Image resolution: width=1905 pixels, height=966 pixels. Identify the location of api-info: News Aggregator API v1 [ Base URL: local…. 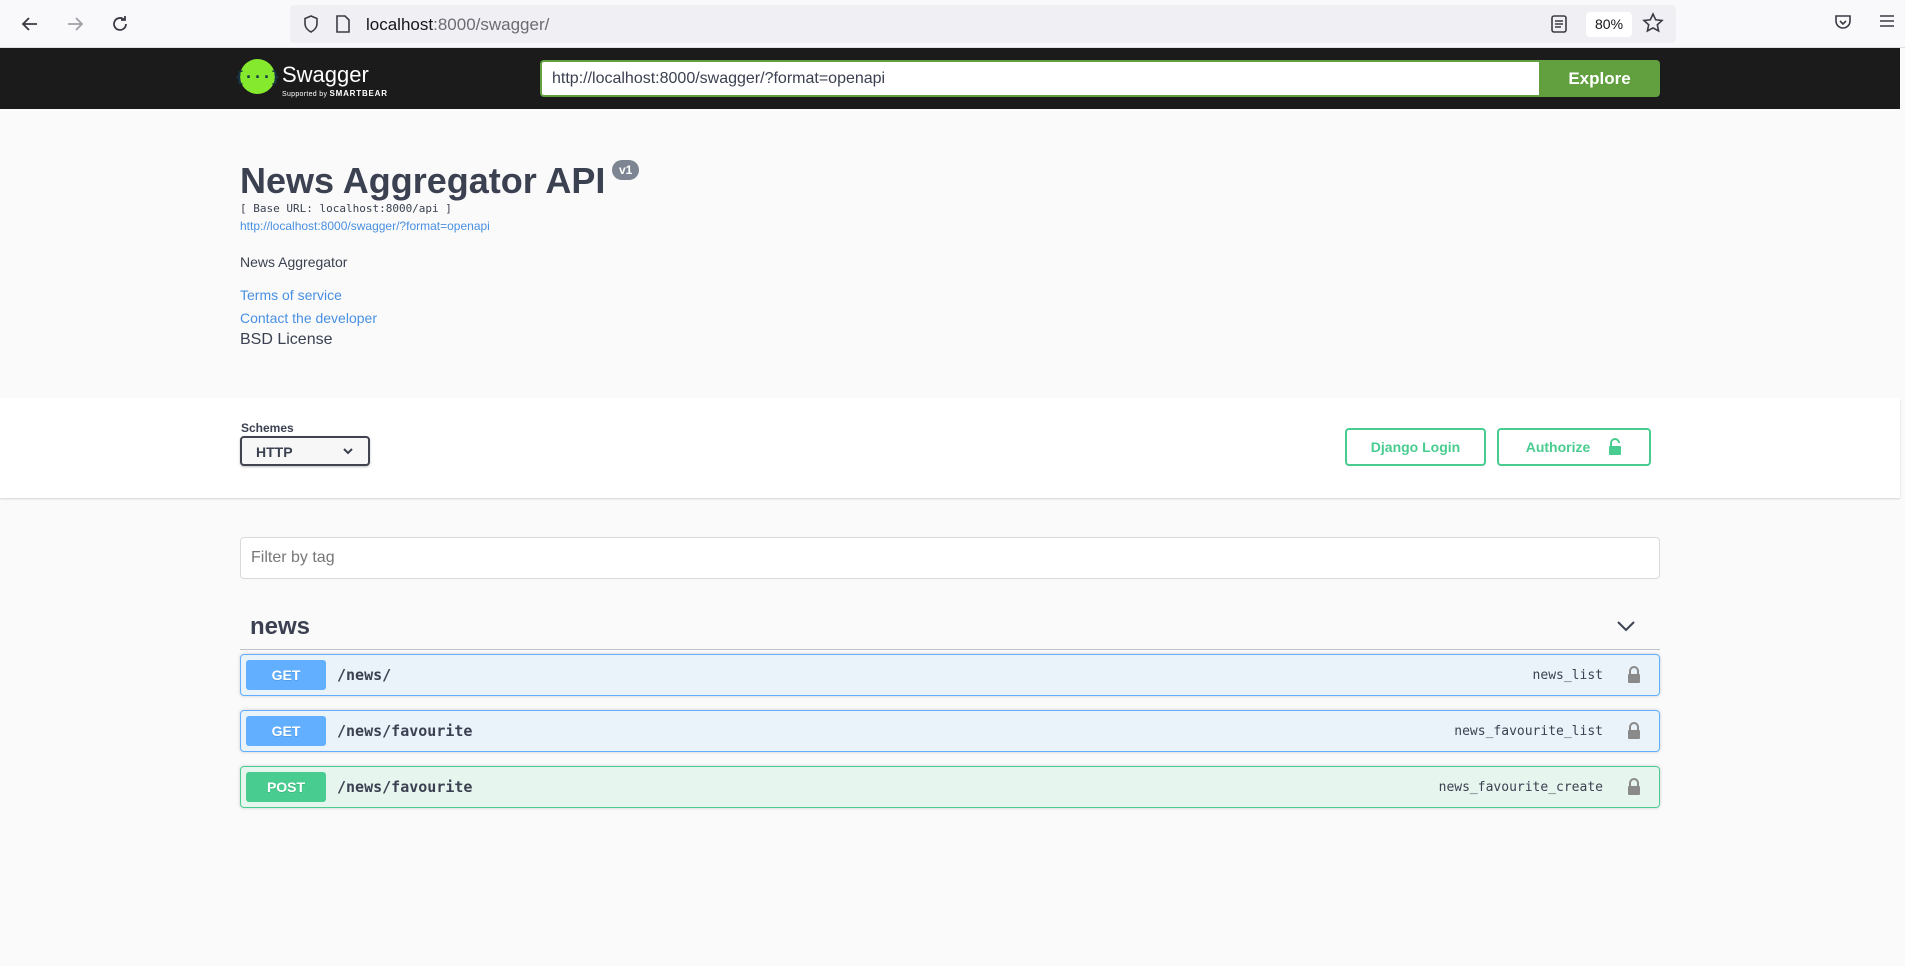
(940, 254).